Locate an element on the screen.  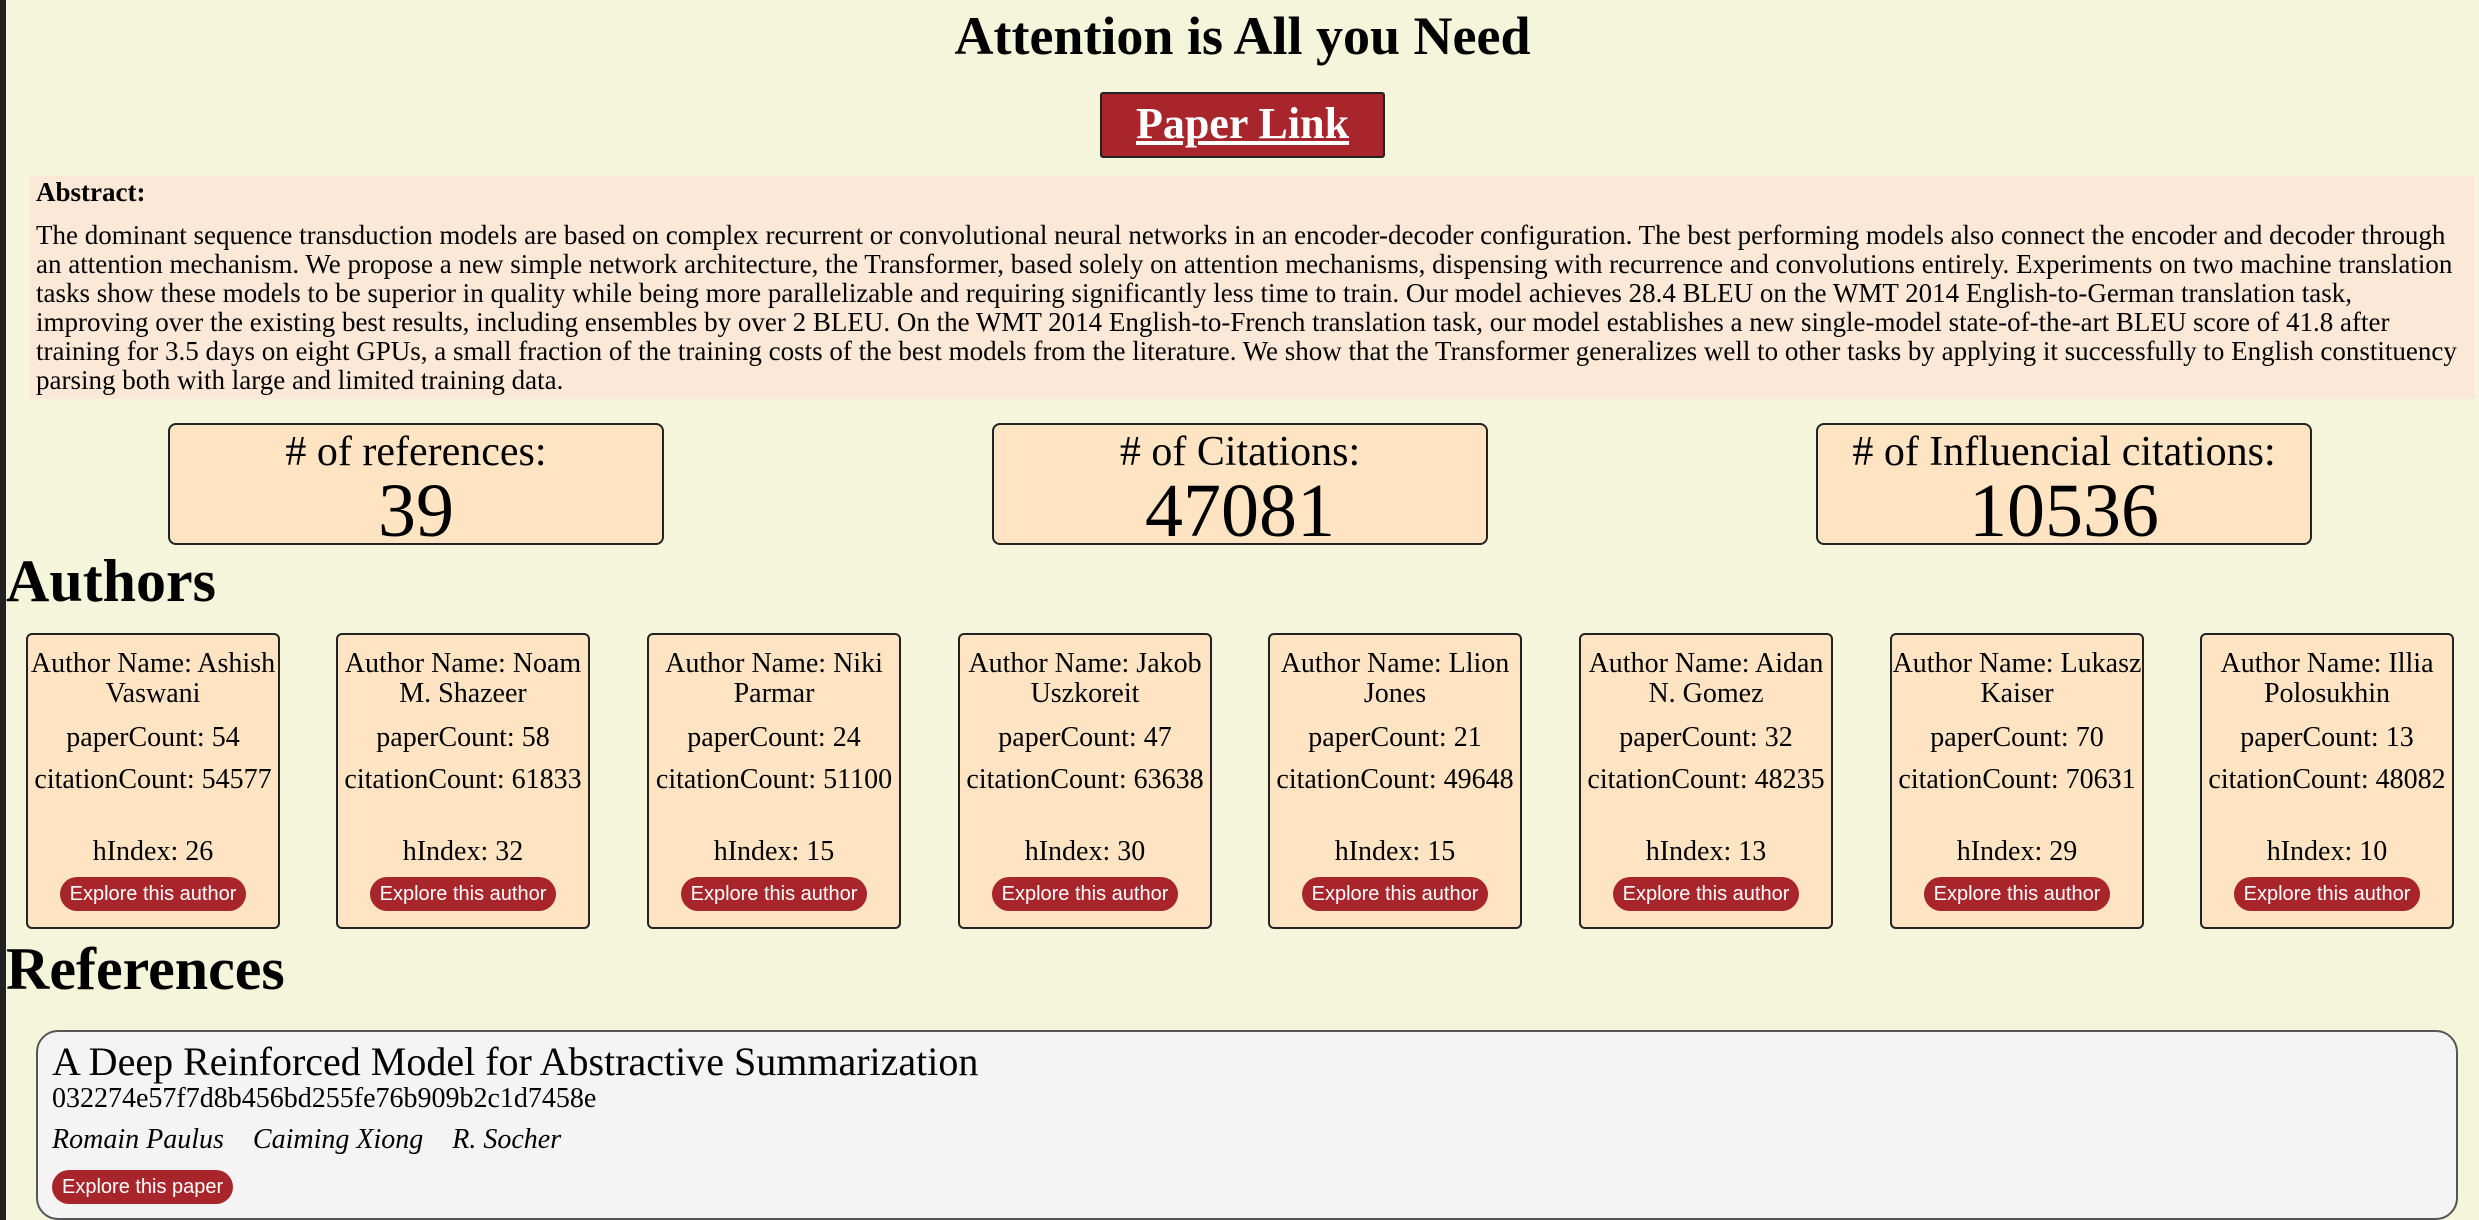
author-paper-count: paperCount: 58 is located at coordinates (463, 737).